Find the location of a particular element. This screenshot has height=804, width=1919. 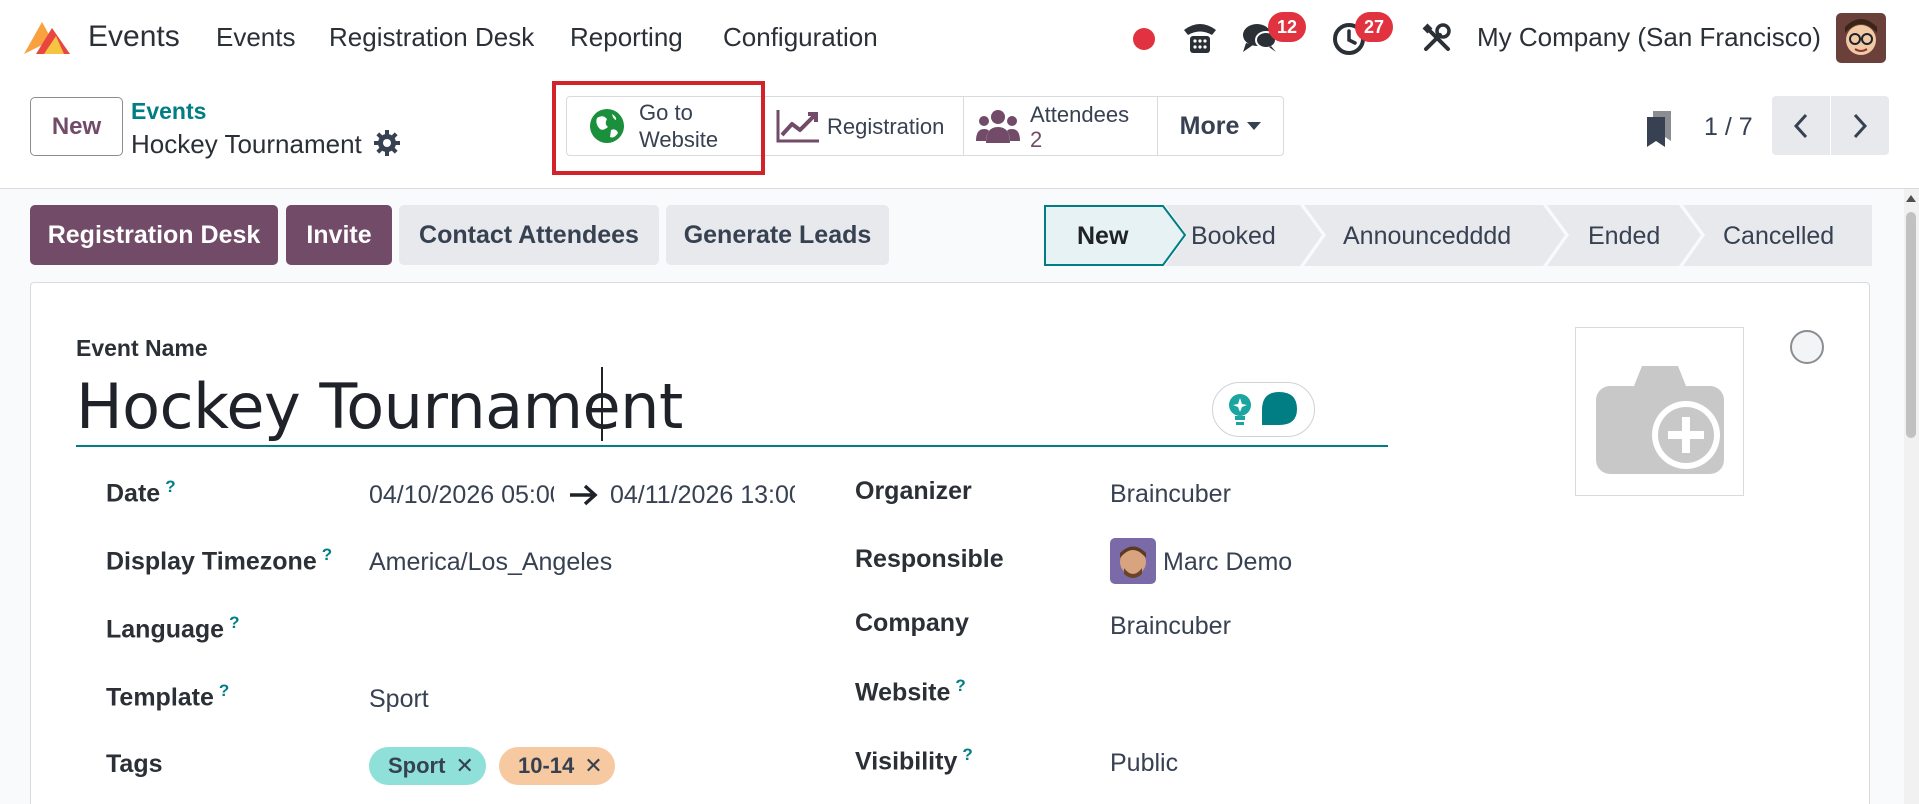

website-select is located at coordinates (1260, 695).